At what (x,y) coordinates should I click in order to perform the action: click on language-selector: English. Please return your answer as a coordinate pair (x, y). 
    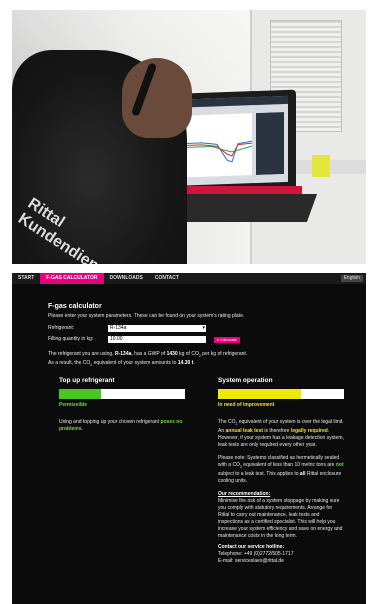
    Looking at the image, I should click on (351, 278).